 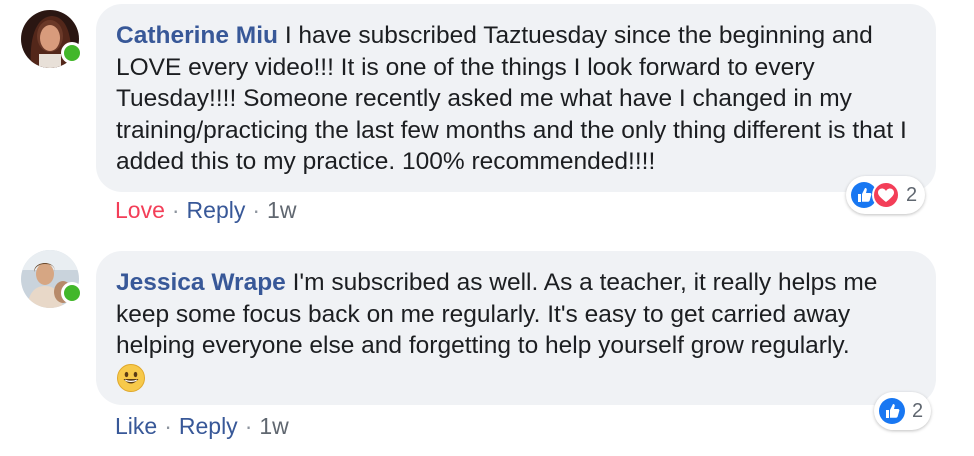 I want to click on like-reaction-link: Like, so click(x=136, y=426).